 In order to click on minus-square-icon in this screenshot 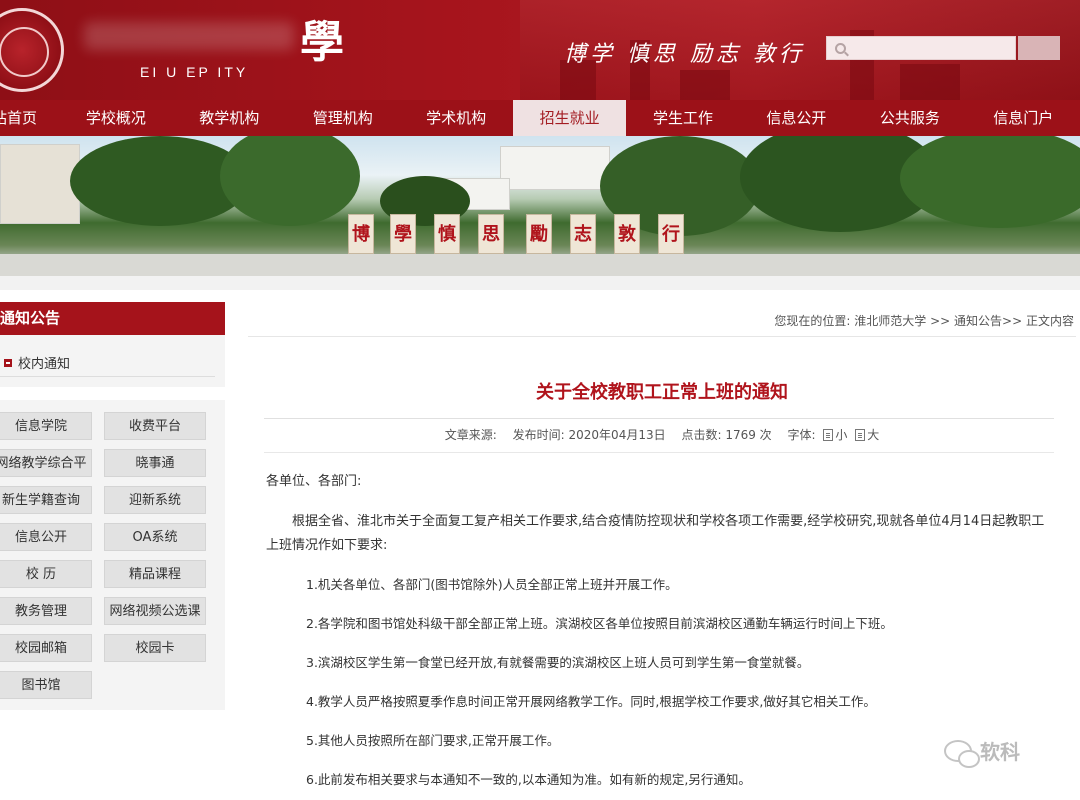, I will do `click(8, 362)`.